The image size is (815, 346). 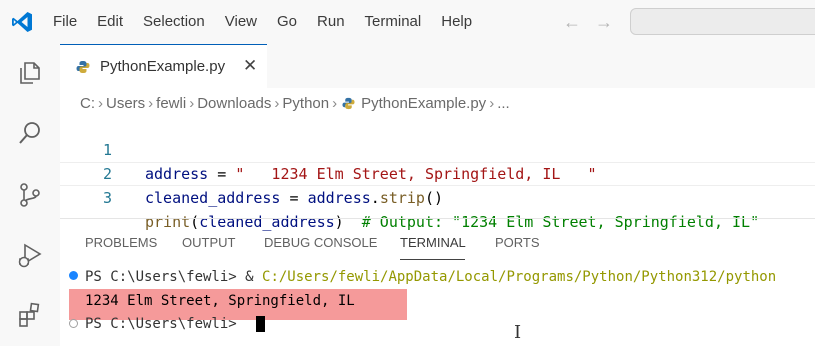 What do you see at coordinates (65, 22) in the screenshot?
I see `menu-file: File` at bounding box center [65, 22].